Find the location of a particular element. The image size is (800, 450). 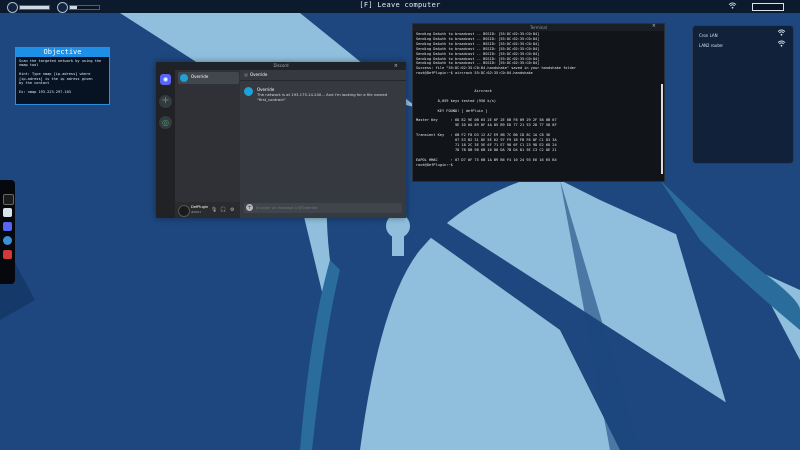

headset-icon: 🎧 is located at coordinates (223, 210).